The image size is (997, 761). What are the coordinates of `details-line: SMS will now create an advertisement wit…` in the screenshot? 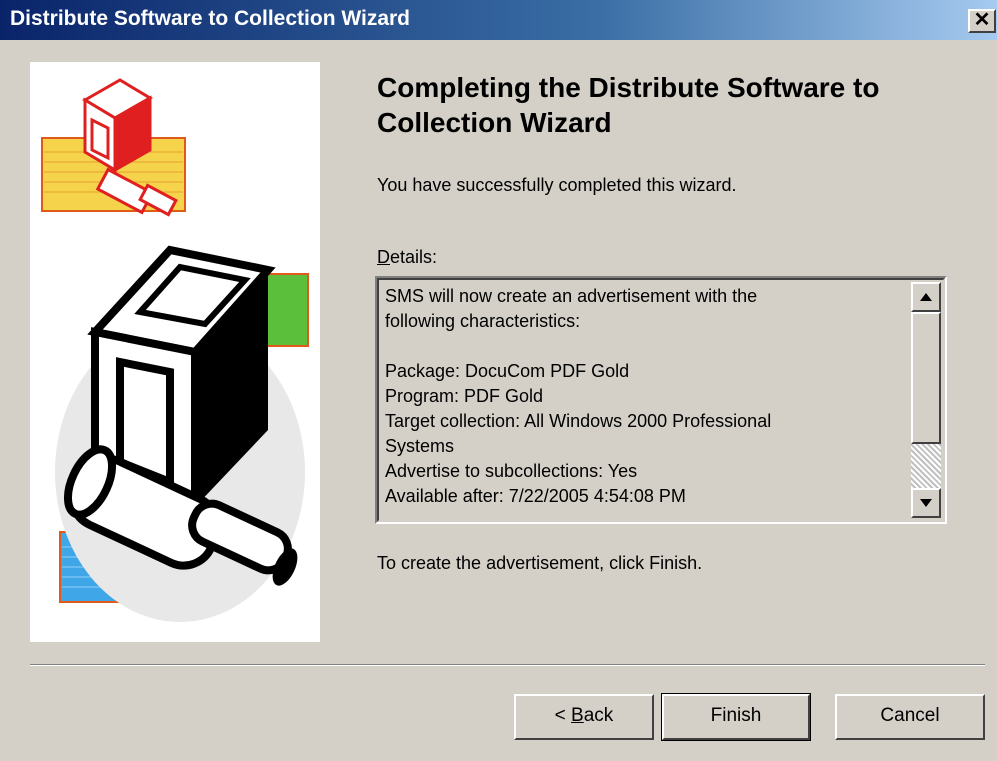 It's located at (571, 296).